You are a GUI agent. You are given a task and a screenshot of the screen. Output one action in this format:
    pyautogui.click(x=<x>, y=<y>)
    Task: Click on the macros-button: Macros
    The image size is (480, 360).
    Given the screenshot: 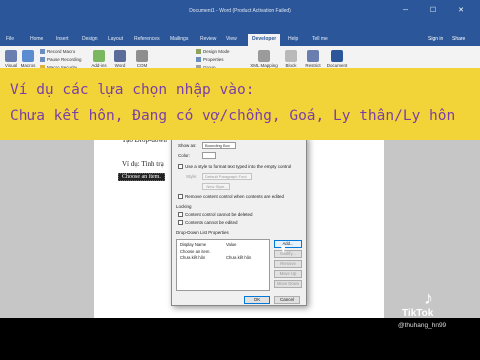 What is the action you would take?
    pyautogui.click(x=28, y=59)
    